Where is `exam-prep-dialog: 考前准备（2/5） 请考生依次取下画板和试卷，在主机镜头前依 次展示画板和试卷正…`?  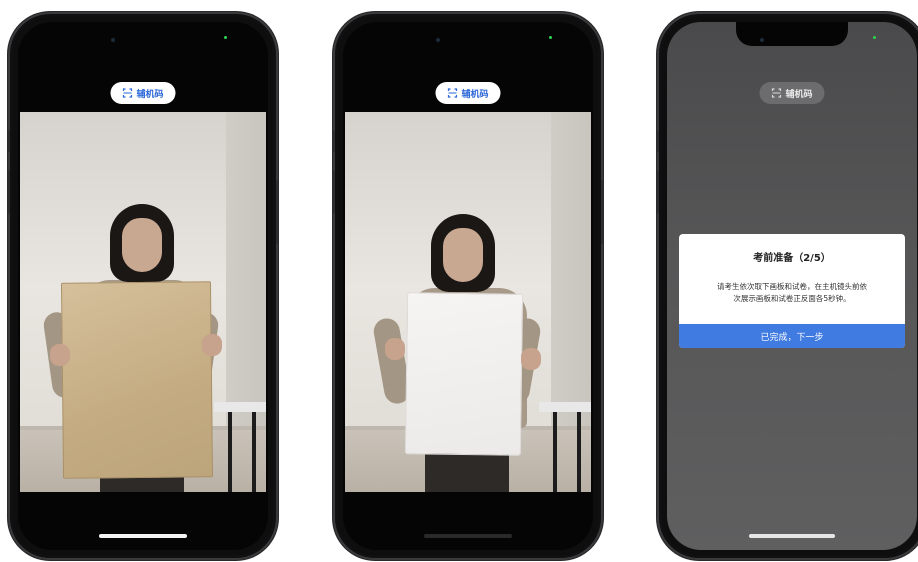
exam-prep-dialog: 考前准备（2/5） 请考生依次取下画板和试卷，在主机镜头前依 次展示画板和试卷正… is located at coordinates (792, 291).